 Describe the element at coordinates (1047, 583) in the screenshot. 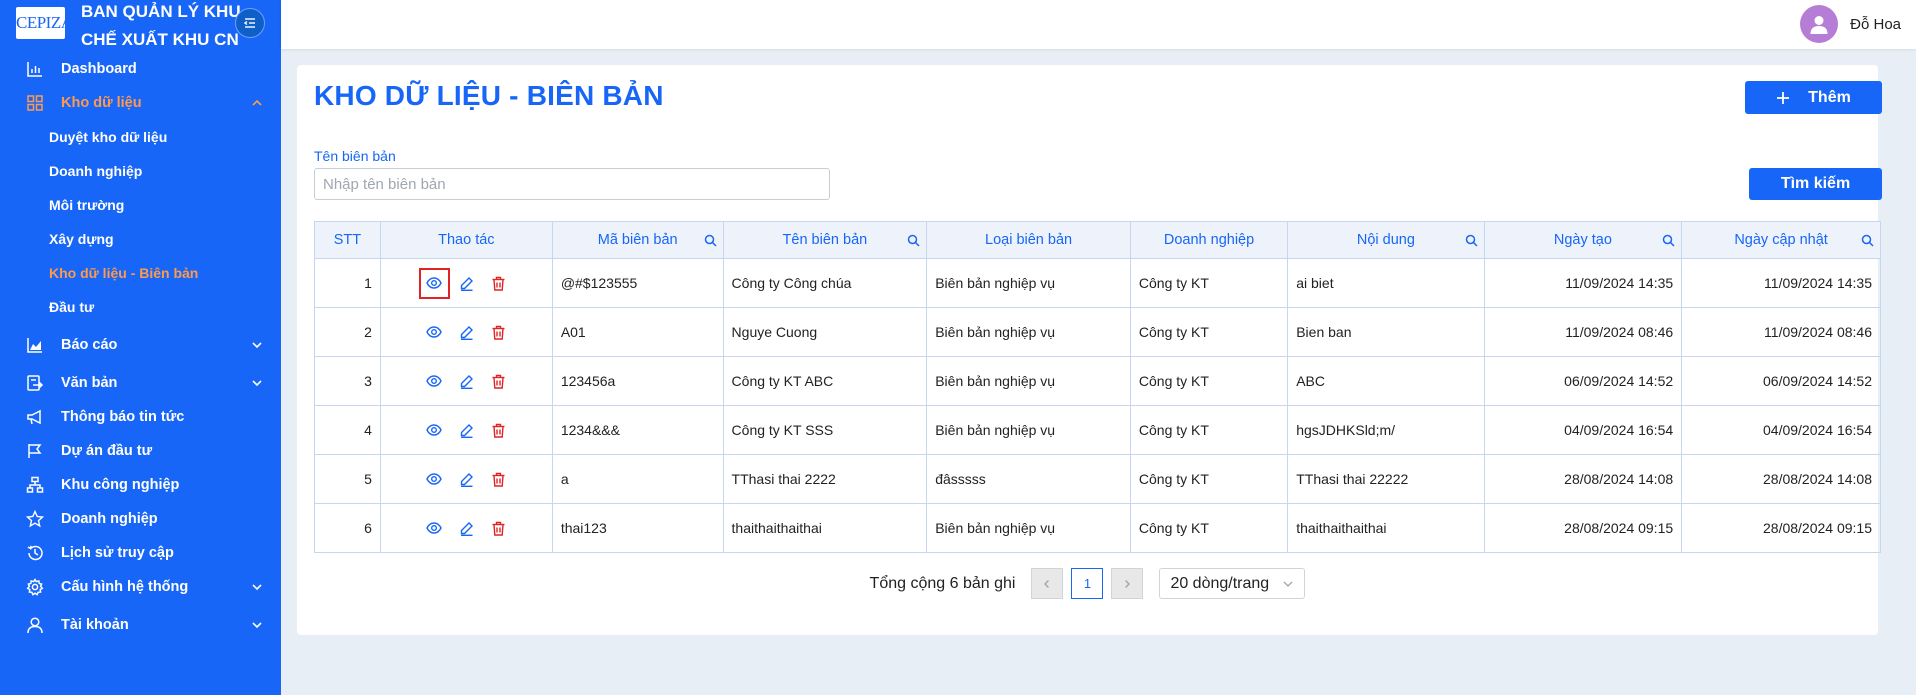

I see `prev-page-button` at that location.